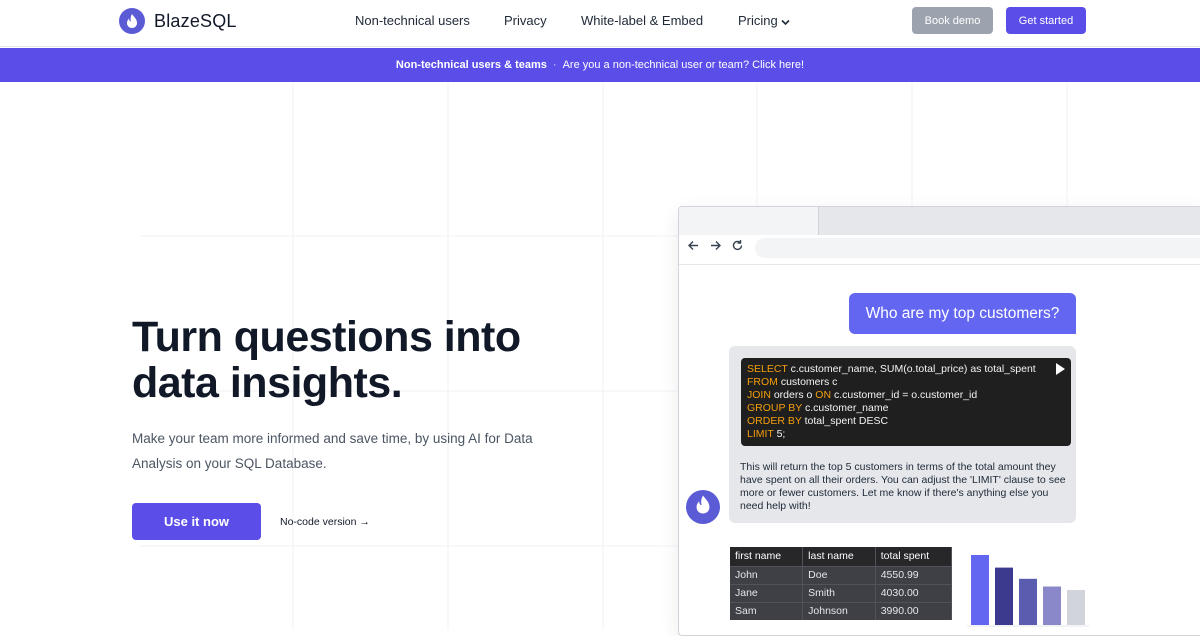 This screenshot has width=1200, height=636. What do you see at coordinates (767, 369) in the screenshot?
I see `code-keyword: SELECT` at bounding box center [767, 369].